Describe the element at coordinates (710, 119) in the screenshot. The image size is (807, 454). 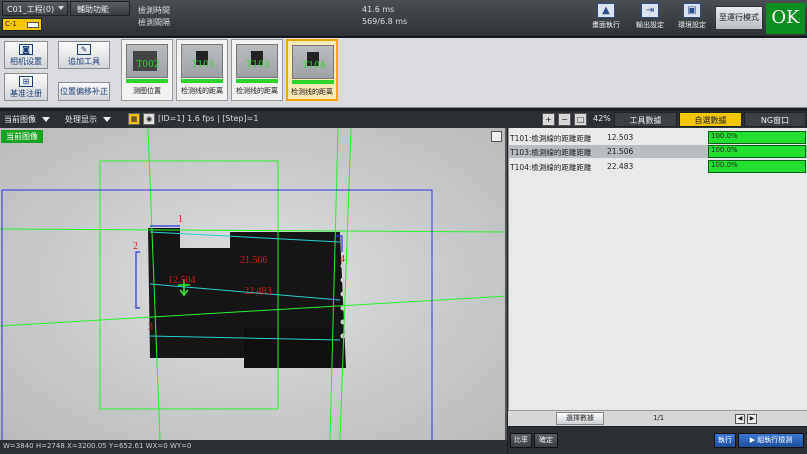
I see `tab-custom-data: 自選數據` at that location.